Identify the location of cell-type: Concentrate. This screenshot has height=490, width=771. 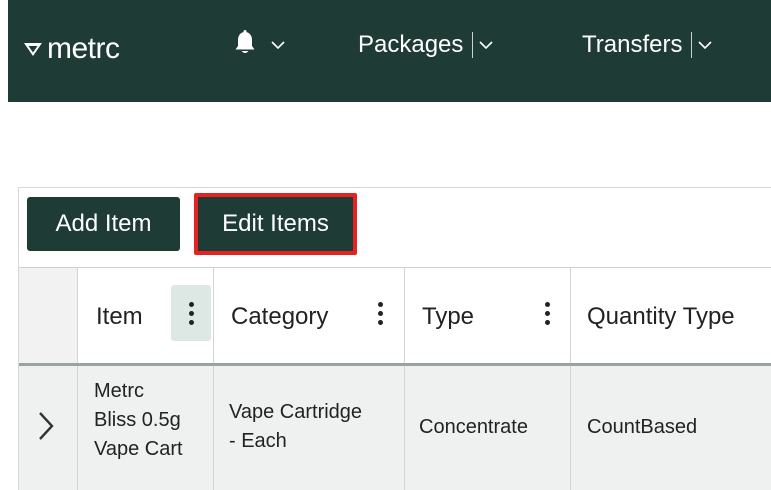
(488, 428).